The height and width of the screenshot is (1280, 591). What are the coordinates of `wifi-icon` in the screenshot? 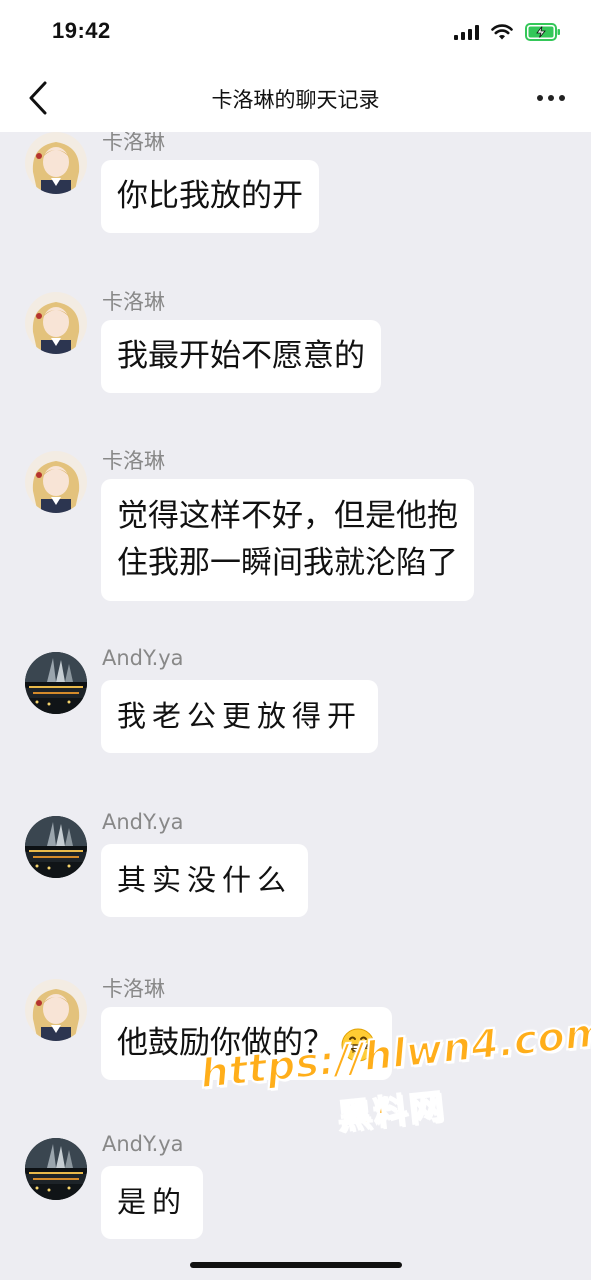 It's located at (502, 31).